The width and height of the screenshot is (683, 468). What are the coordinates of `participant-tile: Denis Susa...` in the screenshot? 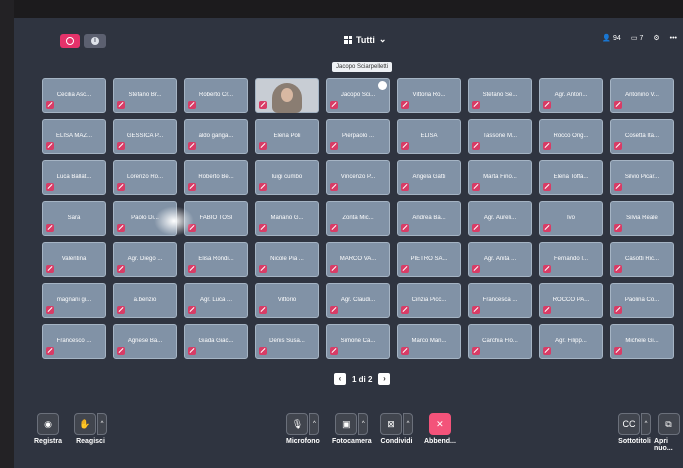 It's located at (287, 341).